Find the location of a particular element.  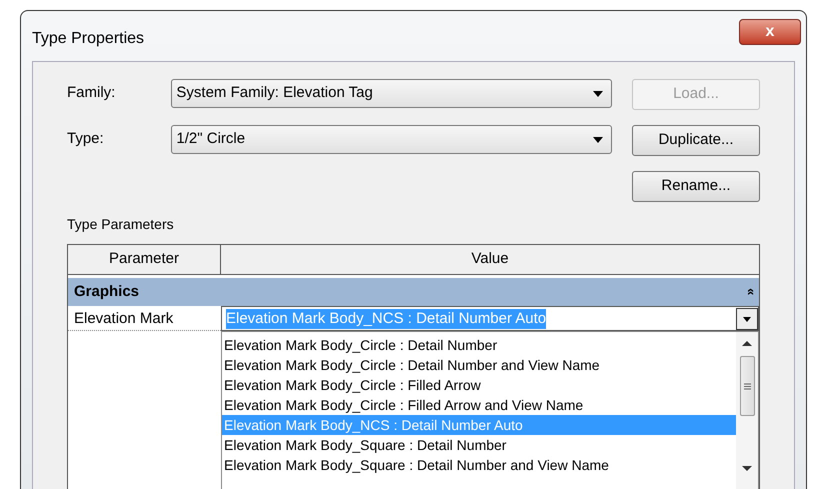

section-label: Type Parameters is located at coordinates (121, 224).